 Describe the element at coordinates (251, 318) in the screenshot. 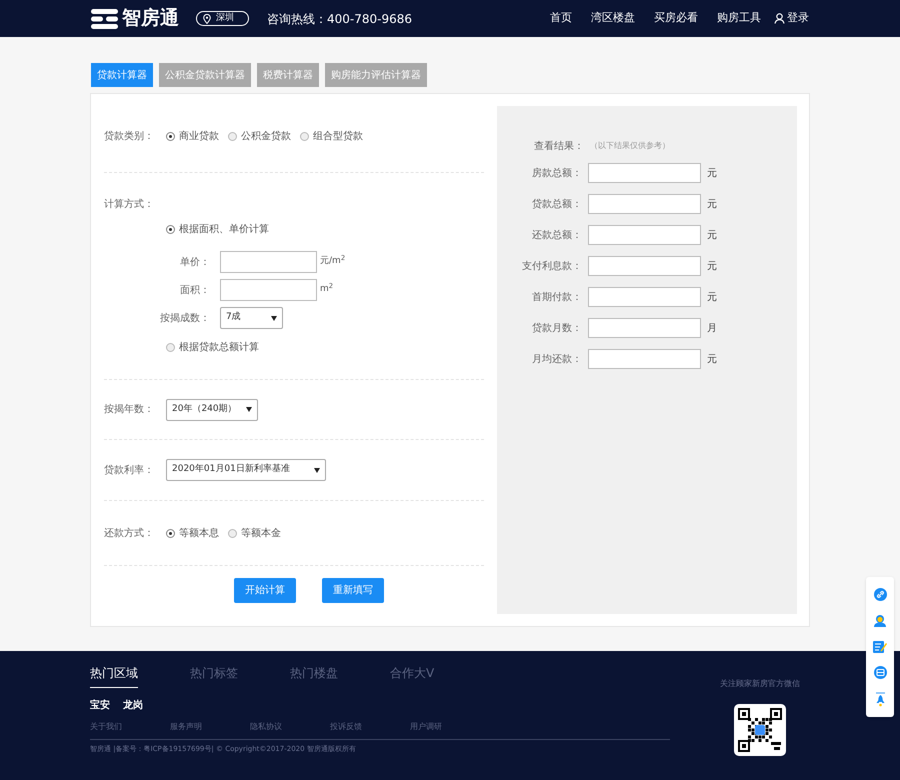

I see `dropdown-select: 7成` at that location.